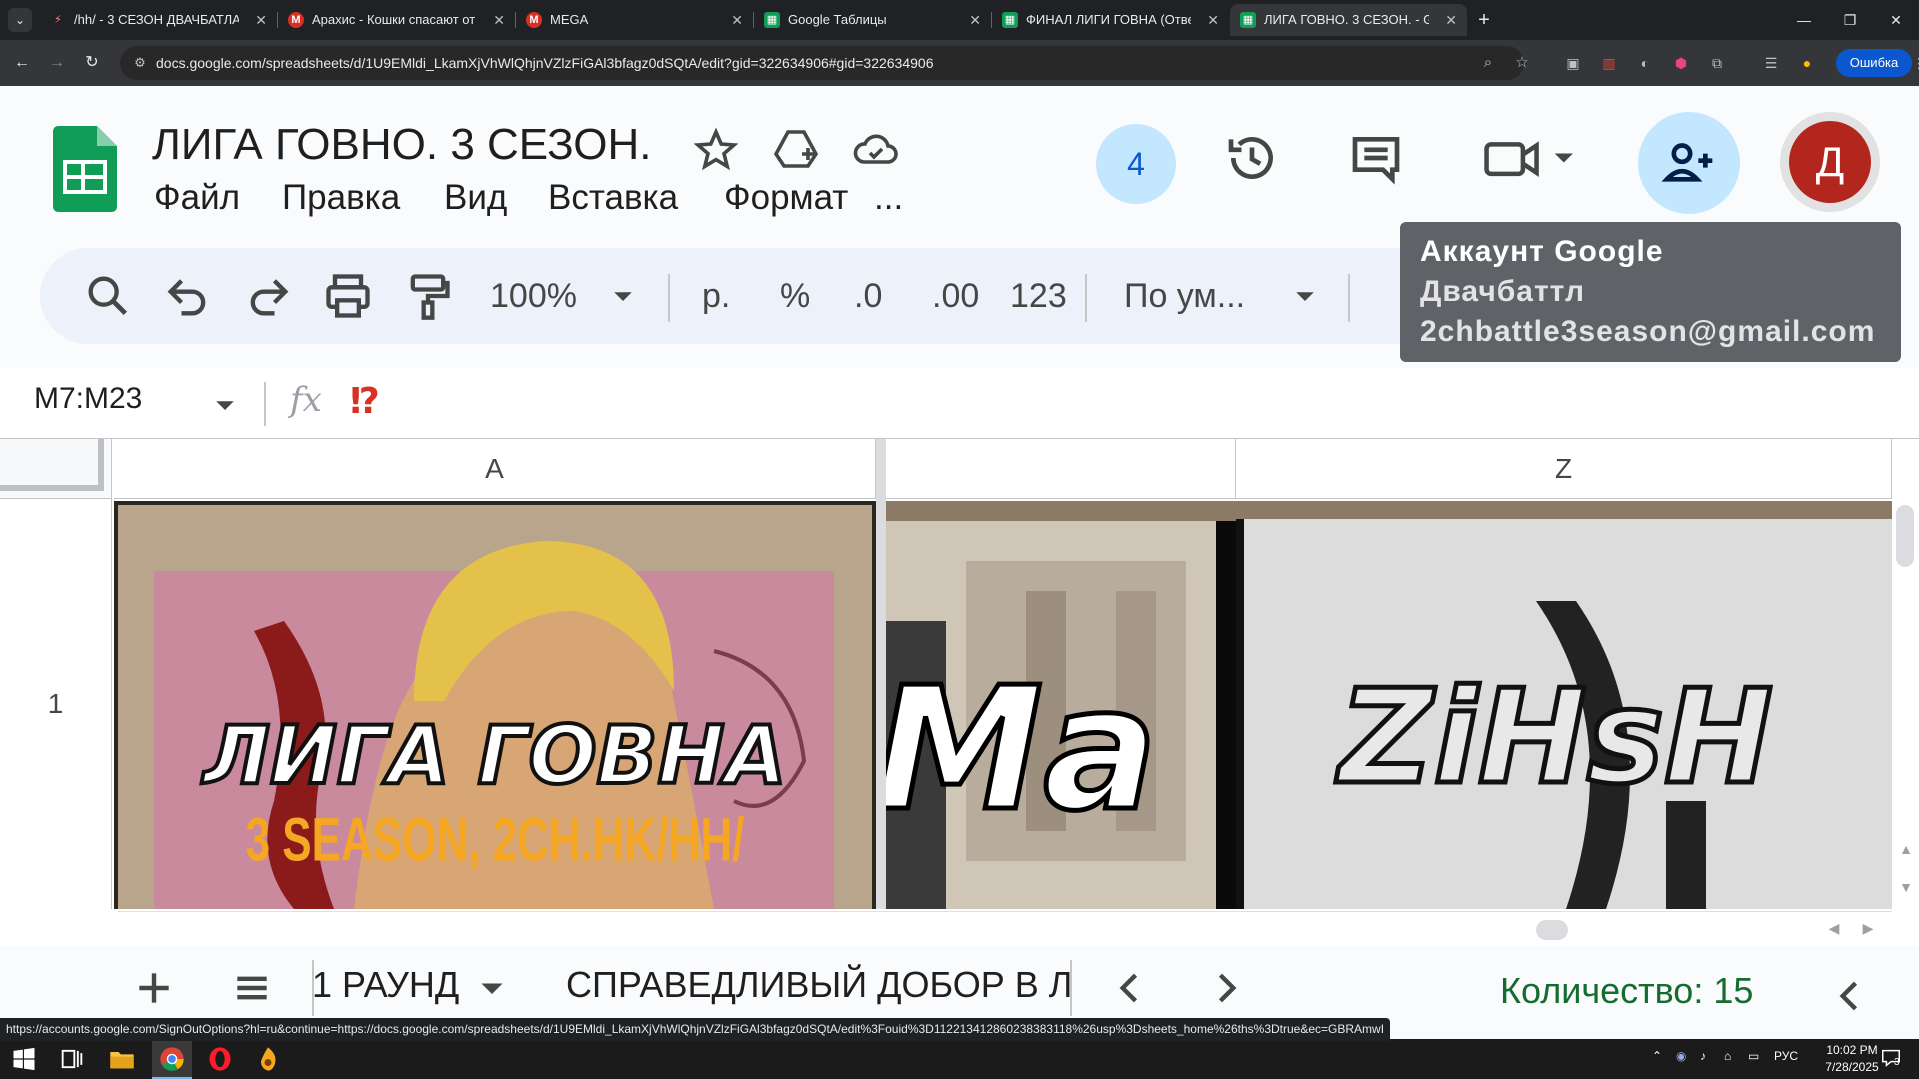 This screenshot has width=1919, height=1079. I want to click on redo-icon, so click(268, 296).